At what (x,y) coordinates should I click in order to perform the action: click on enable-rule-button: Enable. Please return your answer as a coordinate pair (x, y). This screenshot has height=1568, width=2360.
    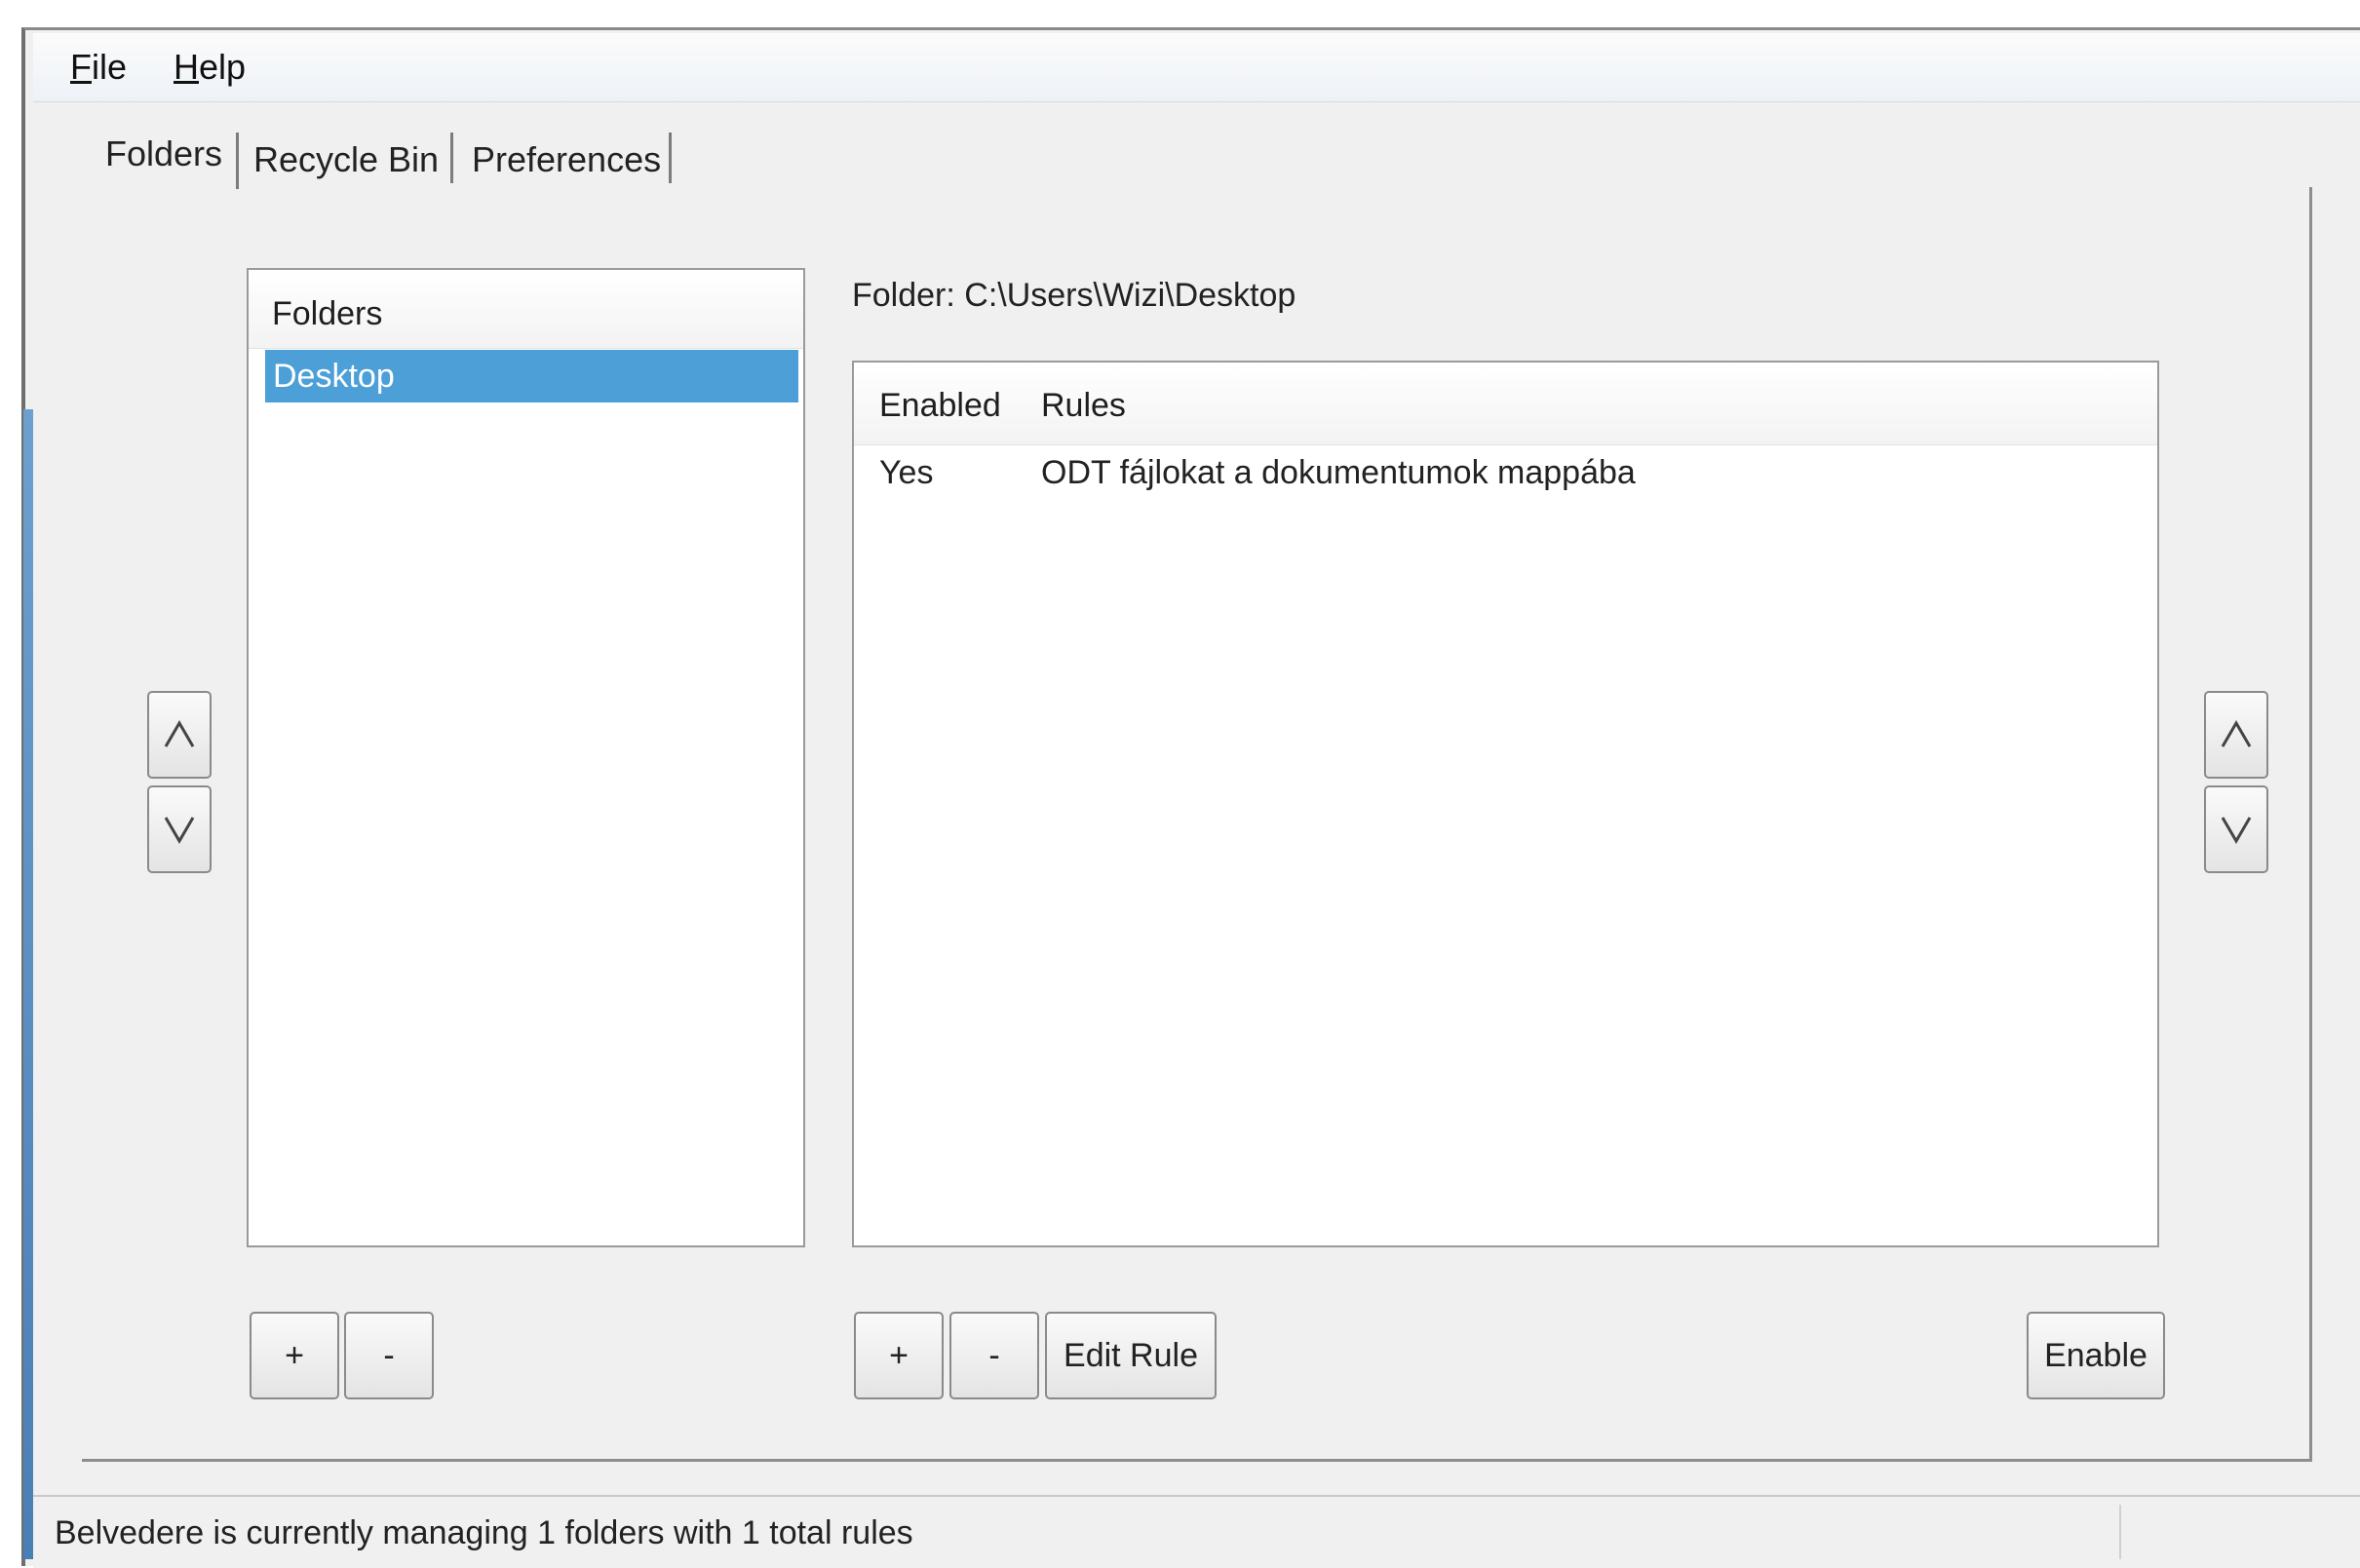
    Looking at the image, I should click on (2096, 1355).